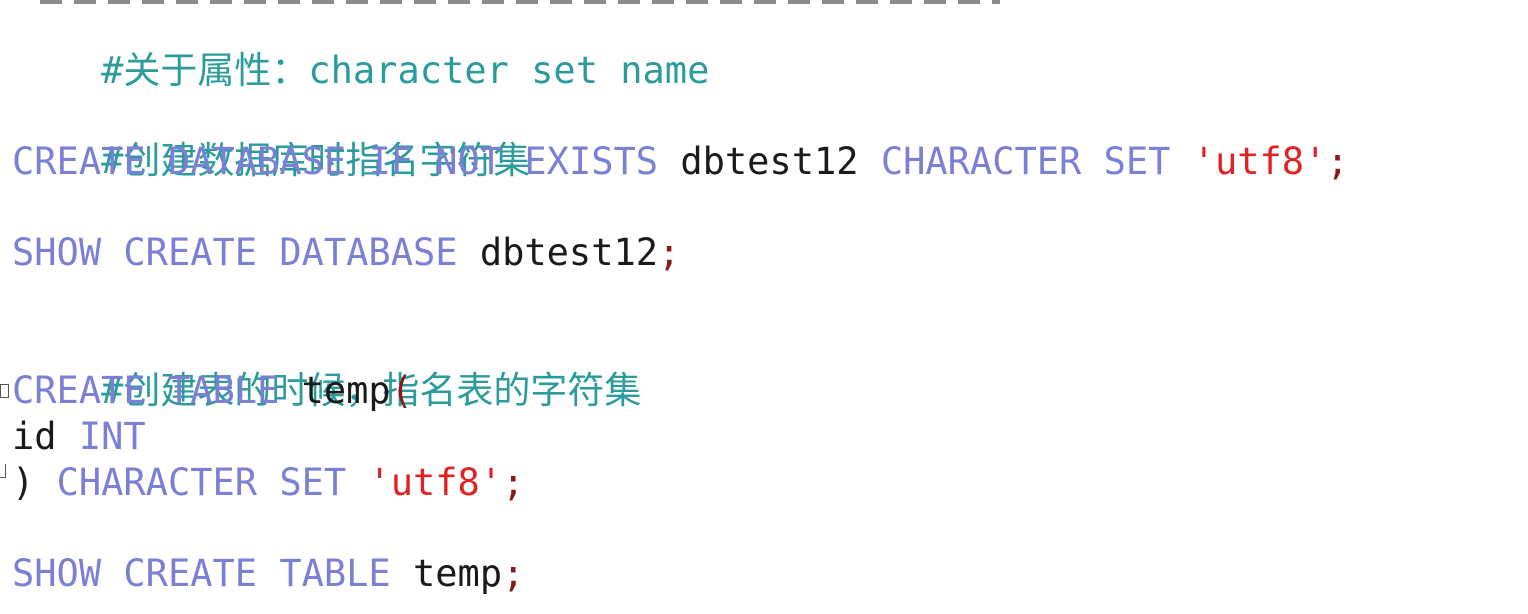 This screenshot has height=614, width=1528. What do you see at coordinates (4, 391) in the screenshot?
I see `fold-toggle-icon` at bounding box center [4, 391].